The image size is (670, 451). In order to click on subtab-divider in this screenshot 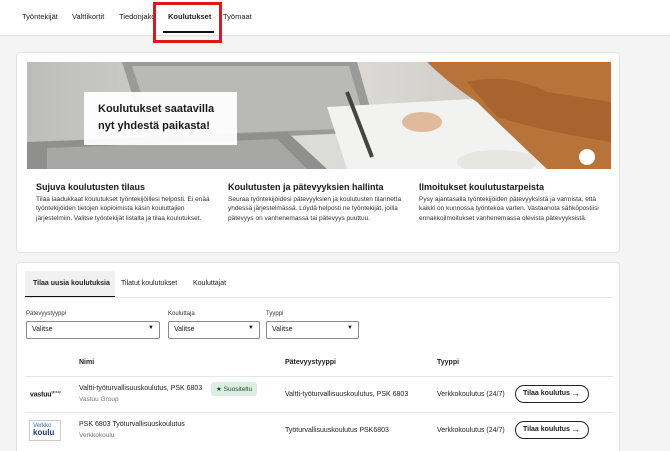, I will do `click(319, 297)`.